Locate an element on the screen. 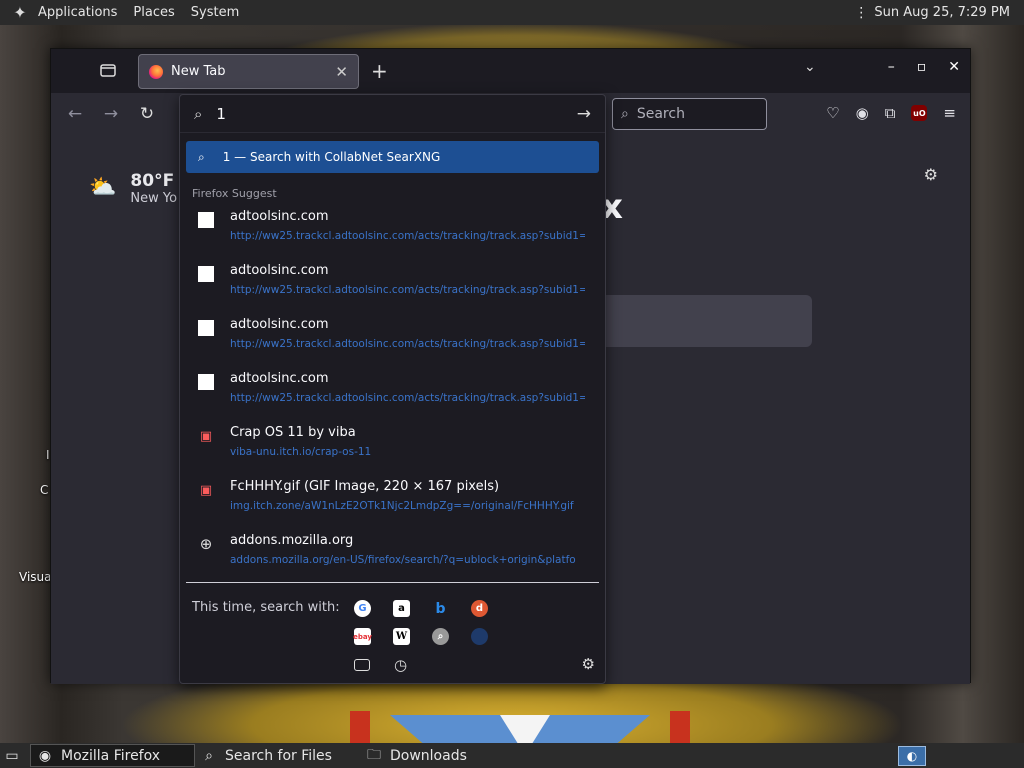 The height and width of the screenshot is (768, 1024). window-controls: ⌄ – ▫ ✕ is located at coordinates (882, 67).